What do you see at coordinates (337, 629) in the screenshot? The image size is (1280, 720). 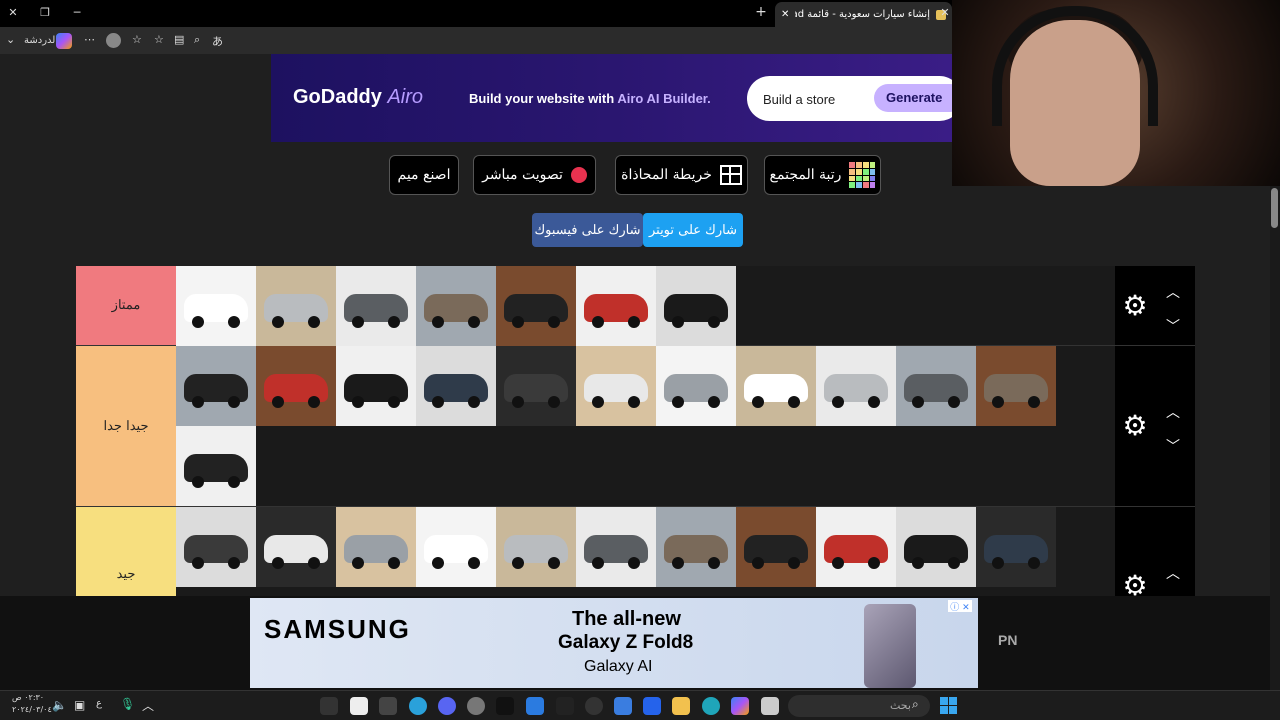 I see `samsung-logo: SAMSUNG` at bounding box center [337, 629].